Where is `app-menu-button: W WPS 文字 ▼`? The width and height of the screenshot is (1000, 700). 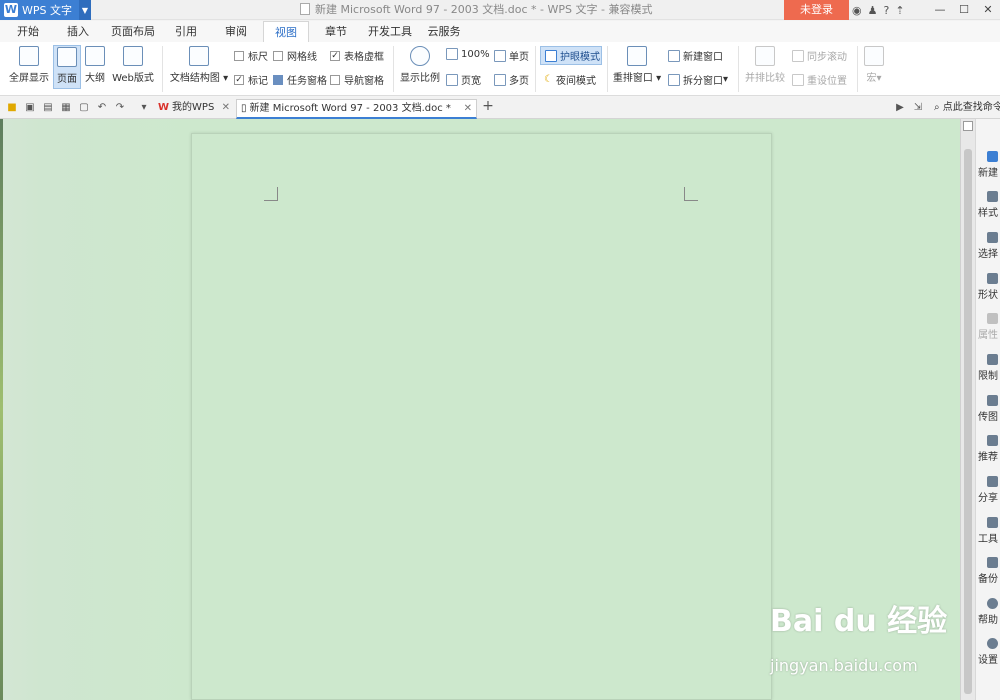
app-menu-button: W WPS 文字 ▼ is located at coordinates (45, 10).